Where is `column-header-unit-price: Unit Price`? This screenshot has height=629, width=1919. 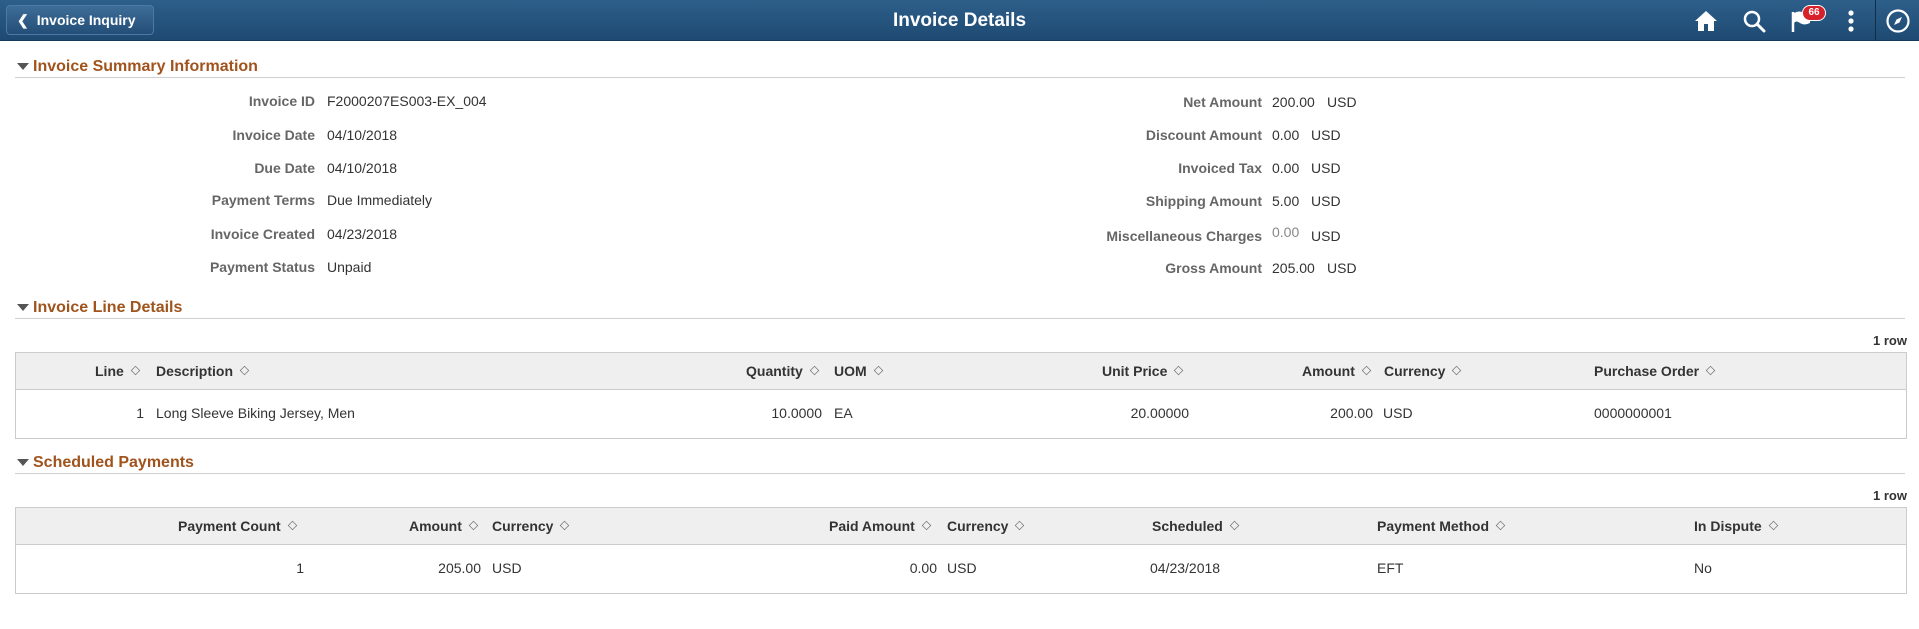 column-header-unit-price: Unit Price is located at coordinates (1143, 371).